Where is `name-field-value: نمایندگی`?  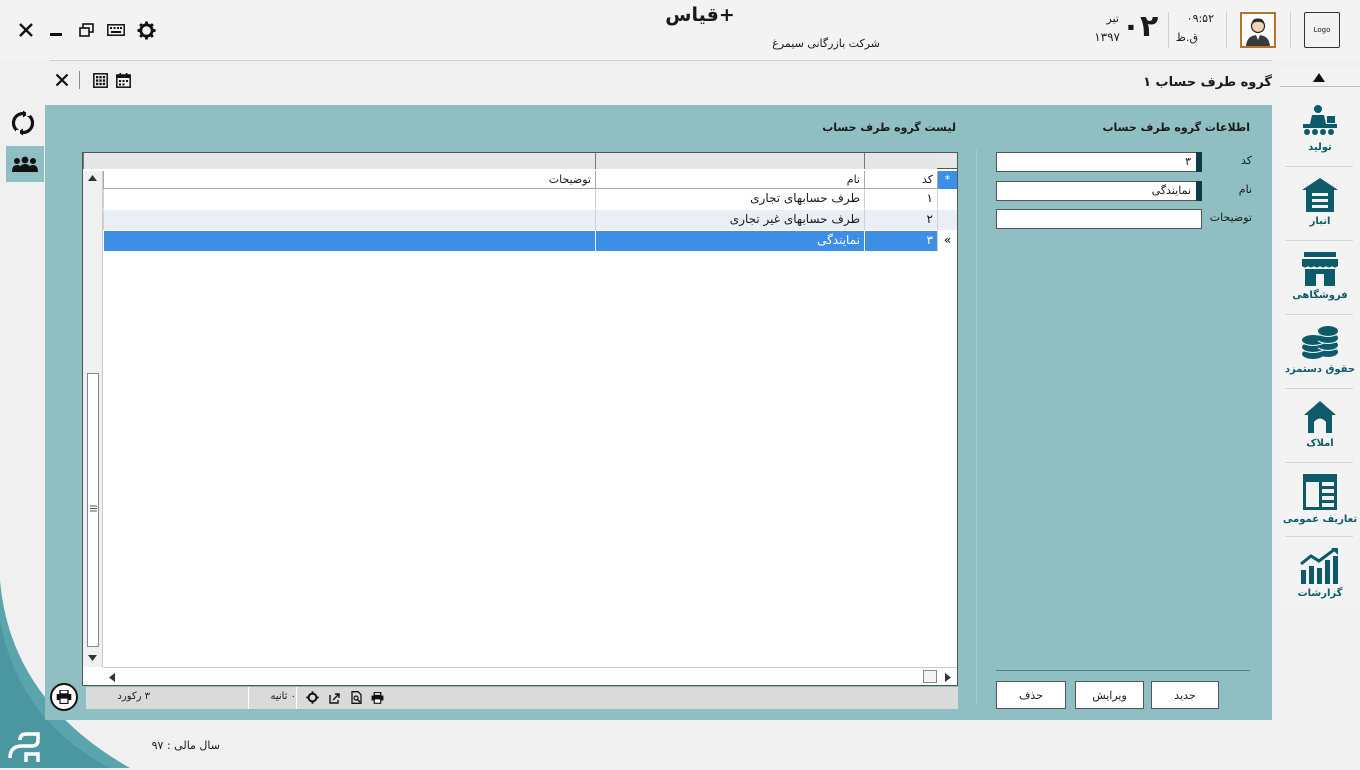 name-field-value: نمایندگی is located at coordinates (1171, 190).